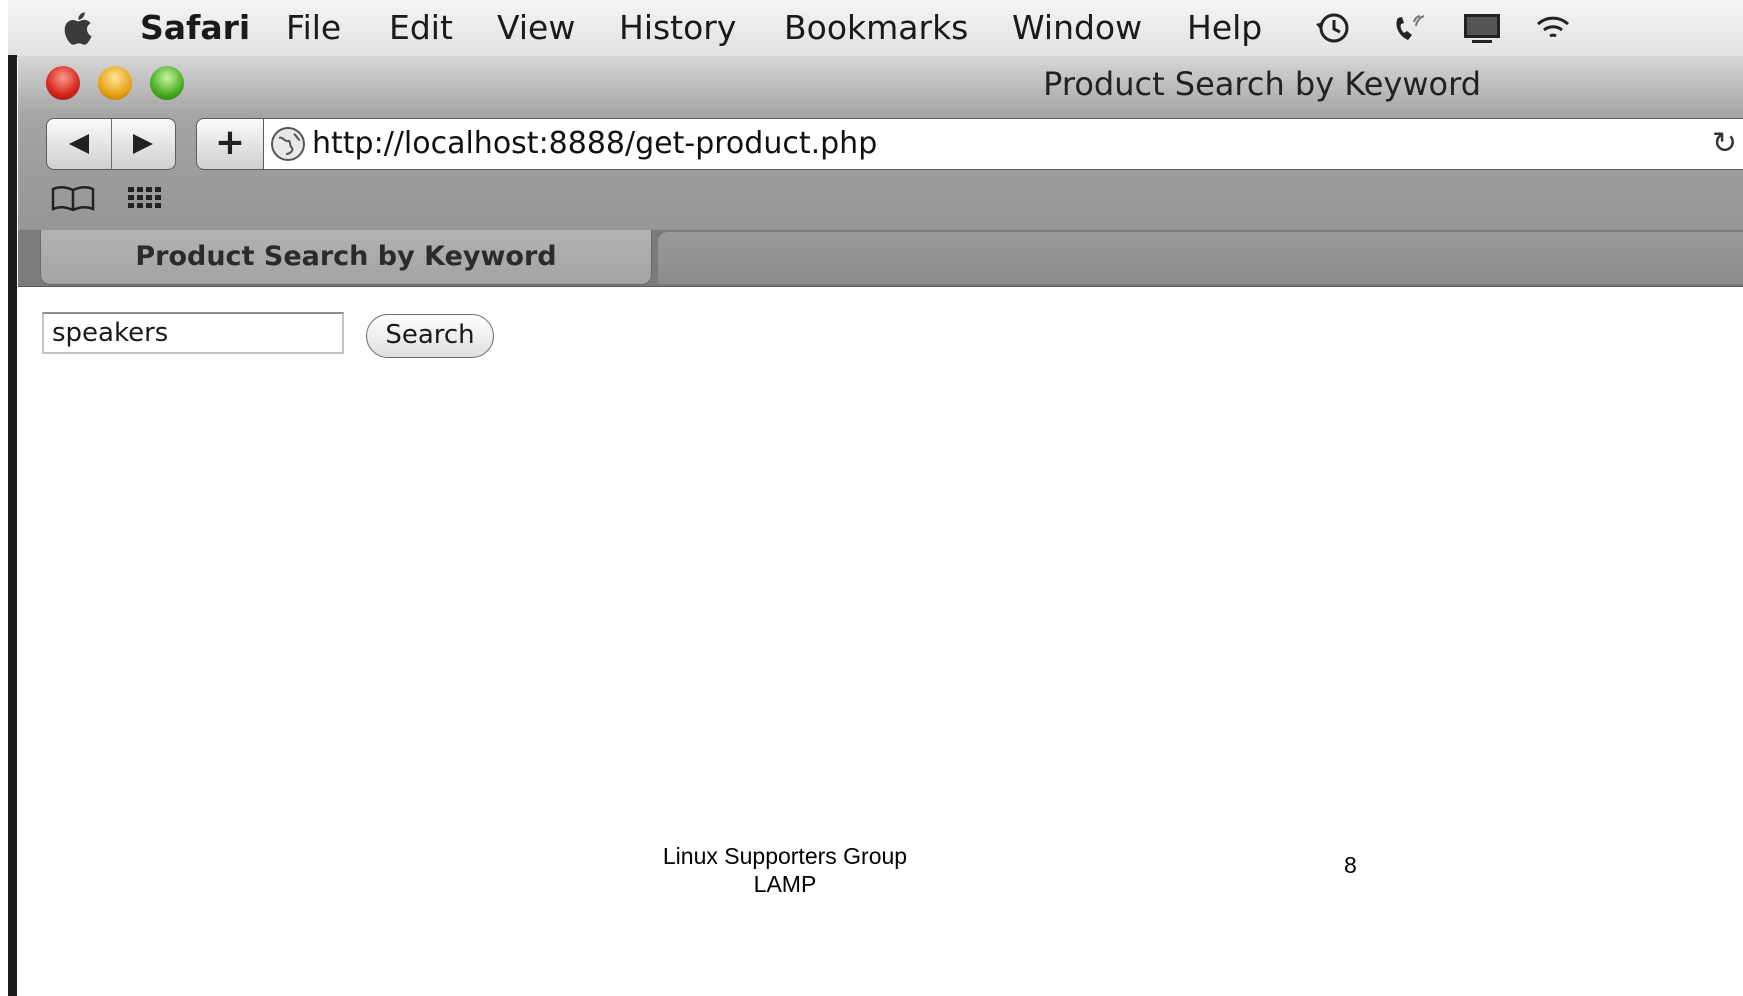 Image resolution: width=1743 pixels, height=996 pixels. Describe the element at coordinates (1003, 144) in the screenshot. I see `address-bar: http://localhost:8888/get-product.php ↻` at that location.